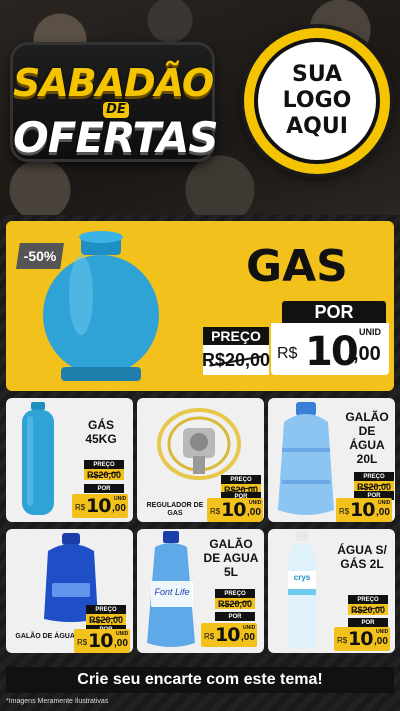  I want to click on featured-title: GAS, so click(297, 266).